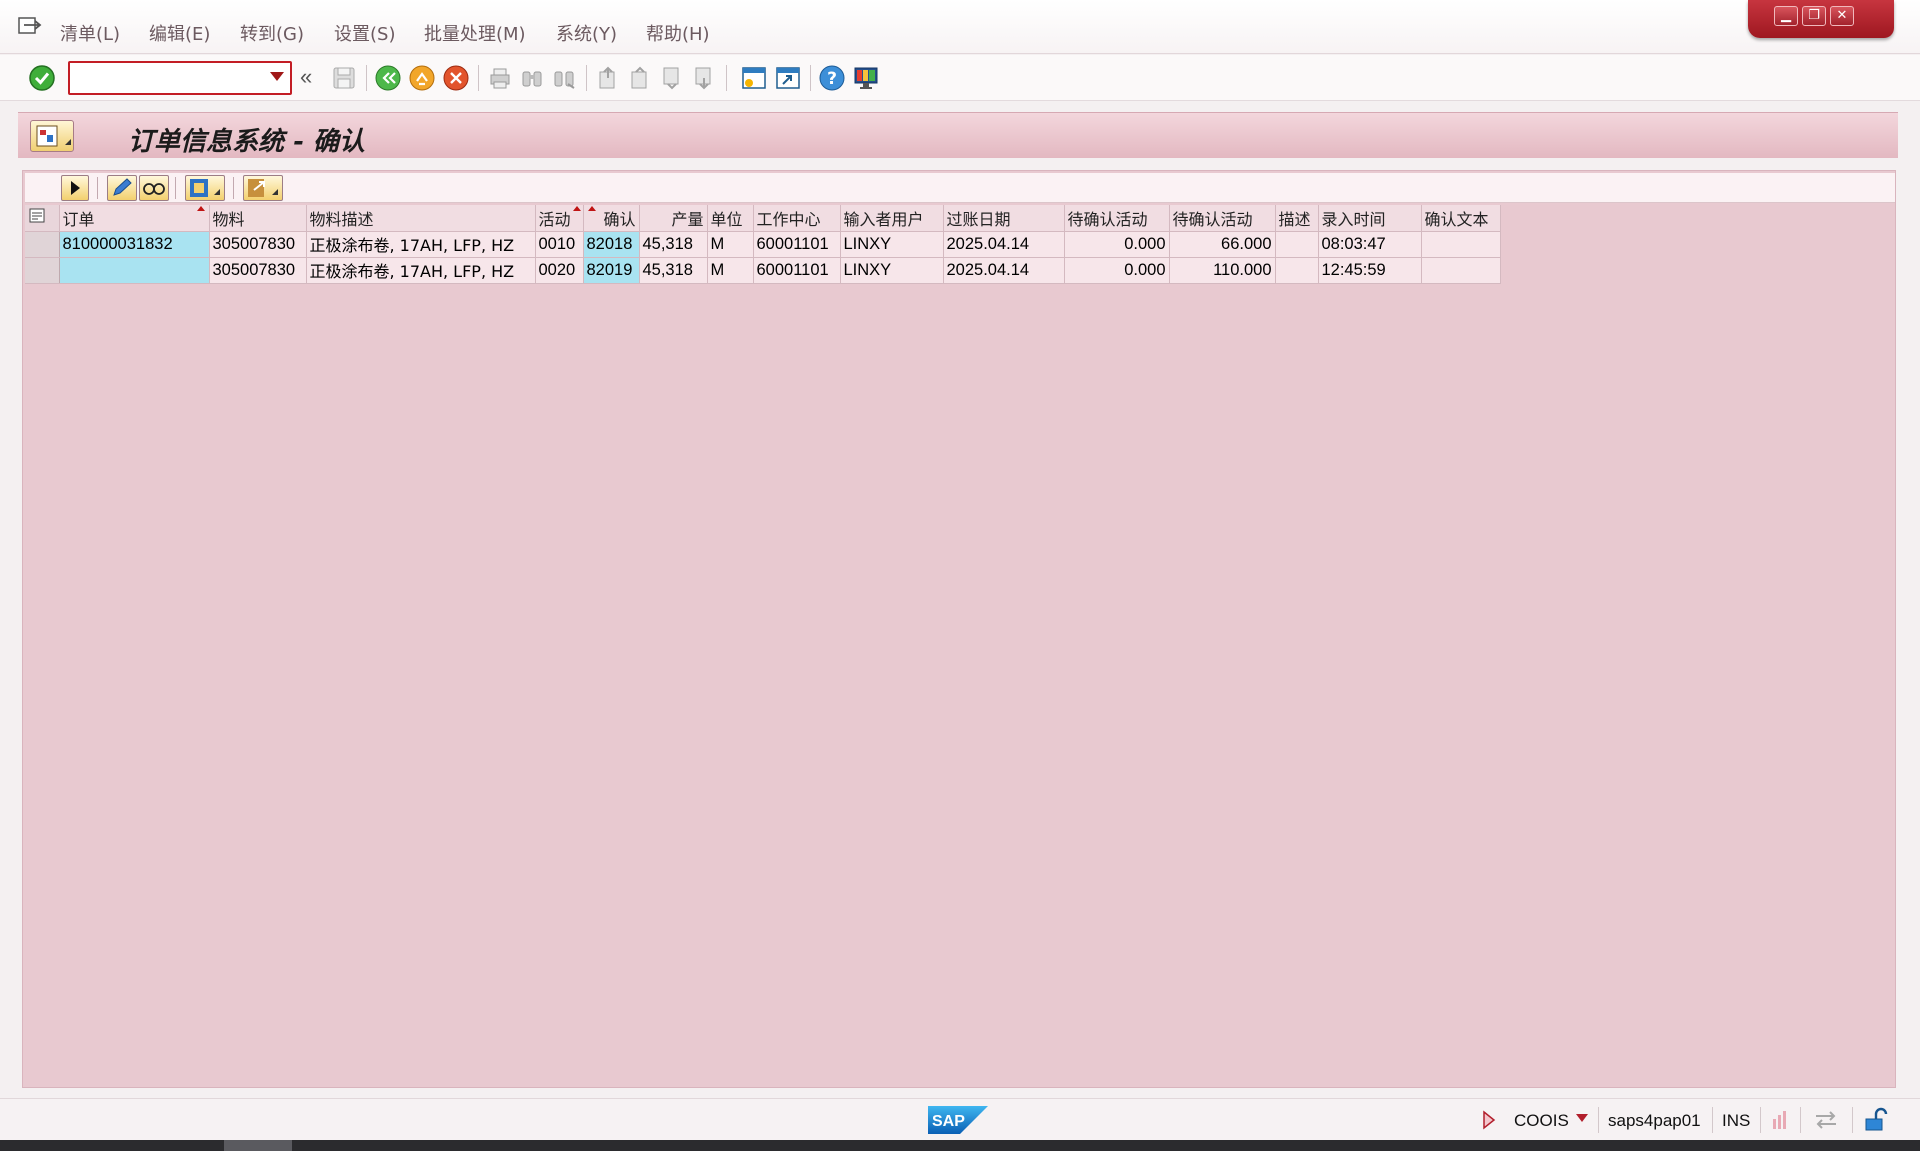 The image size is (1920, 1151). I want to click on last-page-icon, so click(704, 78).